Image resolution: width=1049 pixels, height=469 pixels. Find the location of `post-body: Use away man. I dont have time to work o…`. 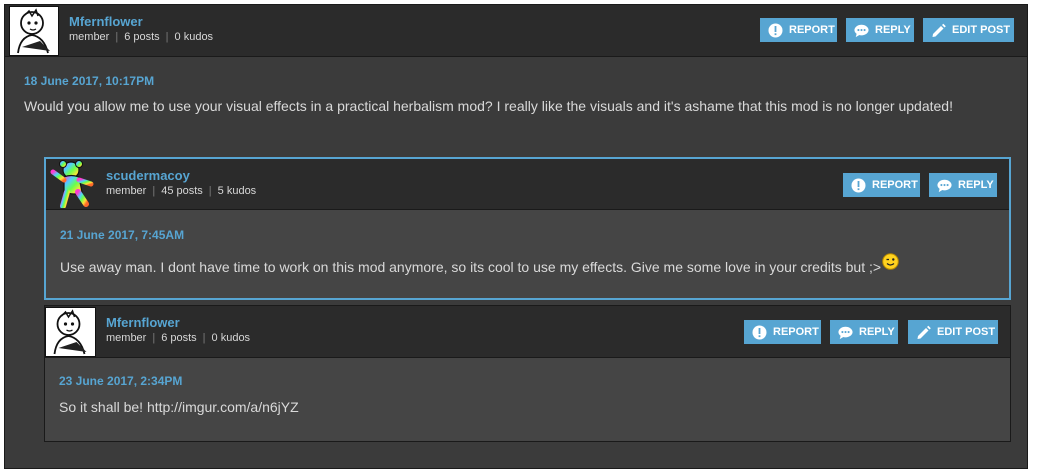

post-body: Use away man. I dont have time to work o… is located at coordinates (479, 265).